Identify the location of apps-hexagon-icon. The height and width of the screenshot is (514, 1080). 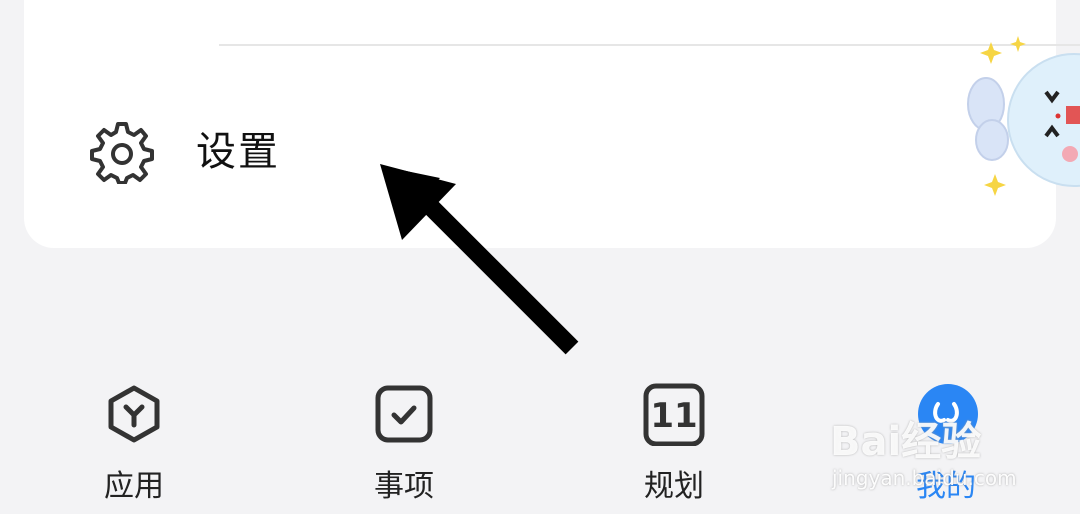
(134, 414).